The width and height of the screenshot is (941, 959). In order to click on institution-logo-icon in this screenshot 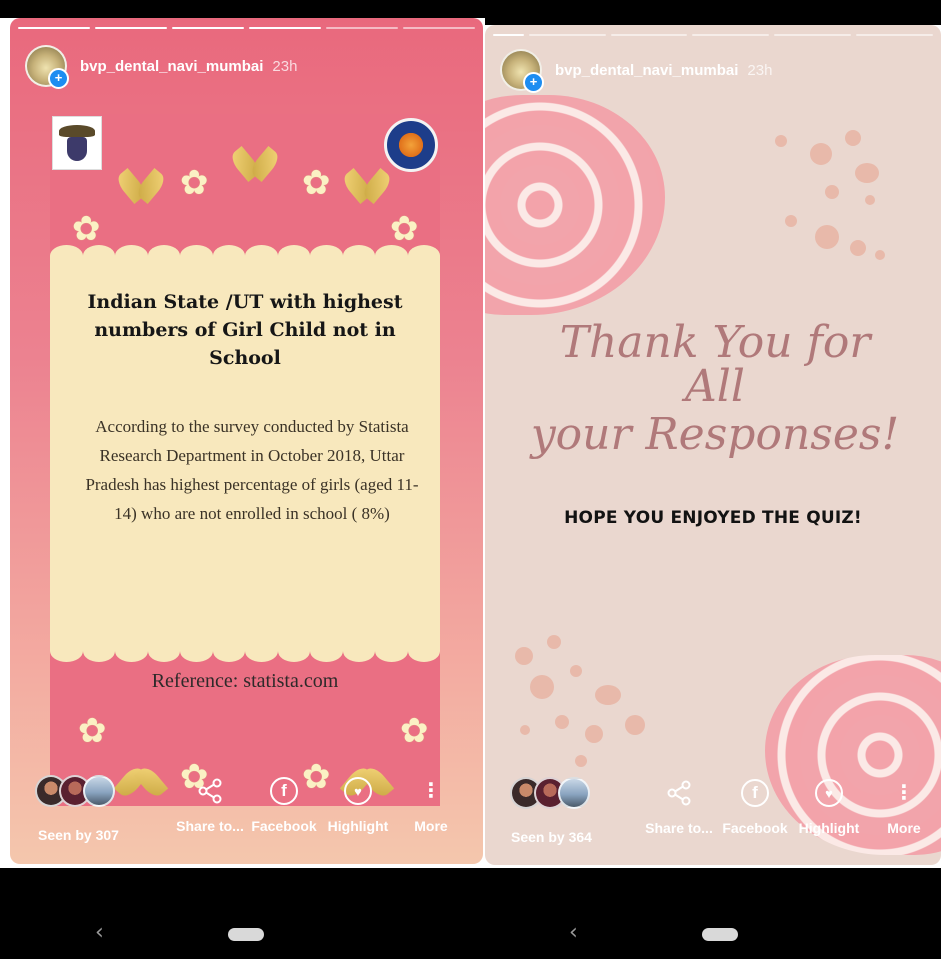, I will do `click(77, 143)`.